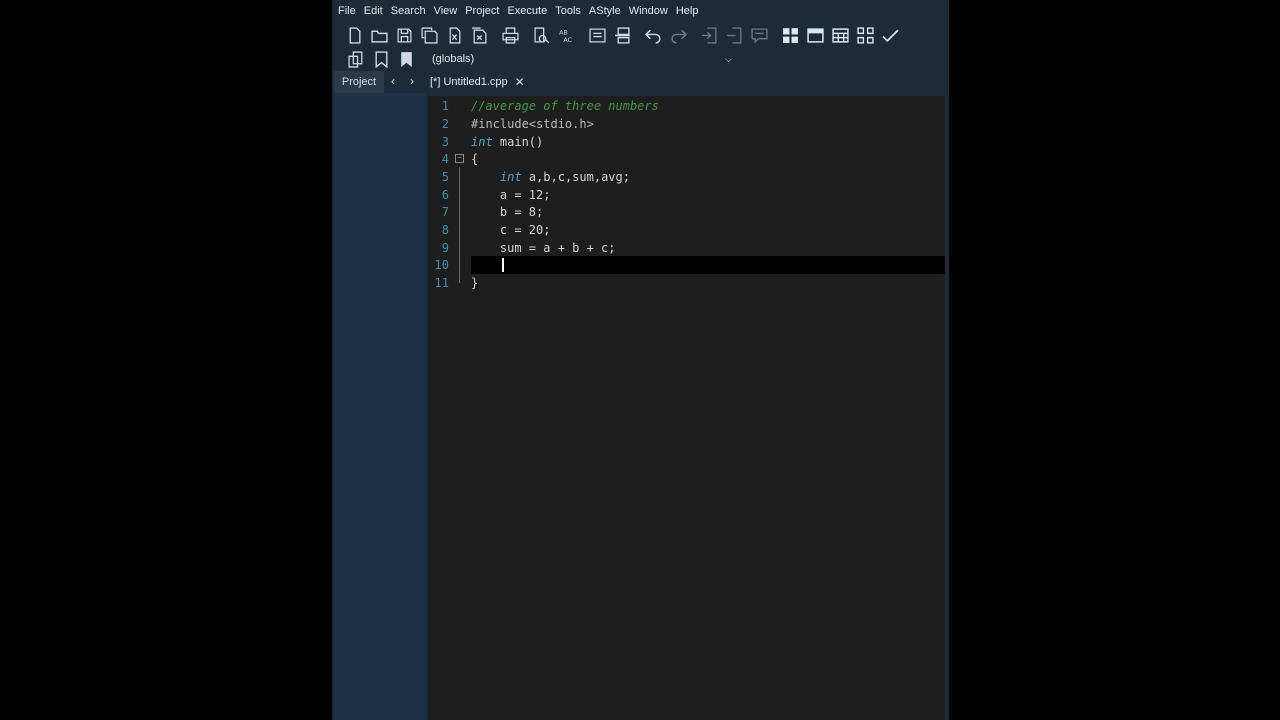 The width and height of the screenshot is (1280, 720). I want to click on line-text: #include<stdio.h>, so click(532, 124).